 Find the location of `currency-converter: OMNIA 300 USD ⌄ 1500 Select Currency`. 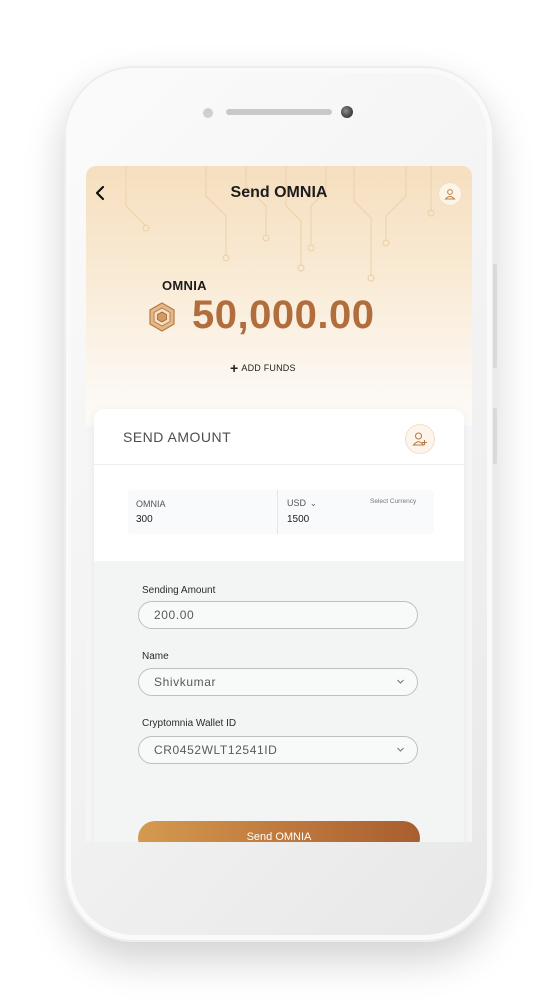

currency-converter: OMNIA 300 USD ⌄ 1500 Select Currency is located at coordinates (279, 513).